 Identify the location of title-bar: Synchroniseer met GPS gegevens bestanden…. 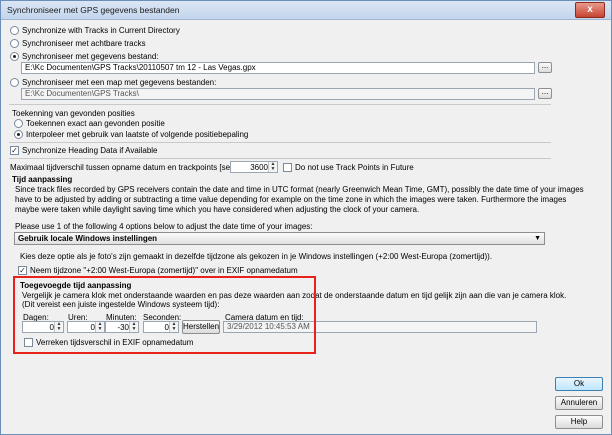
(306, 10).